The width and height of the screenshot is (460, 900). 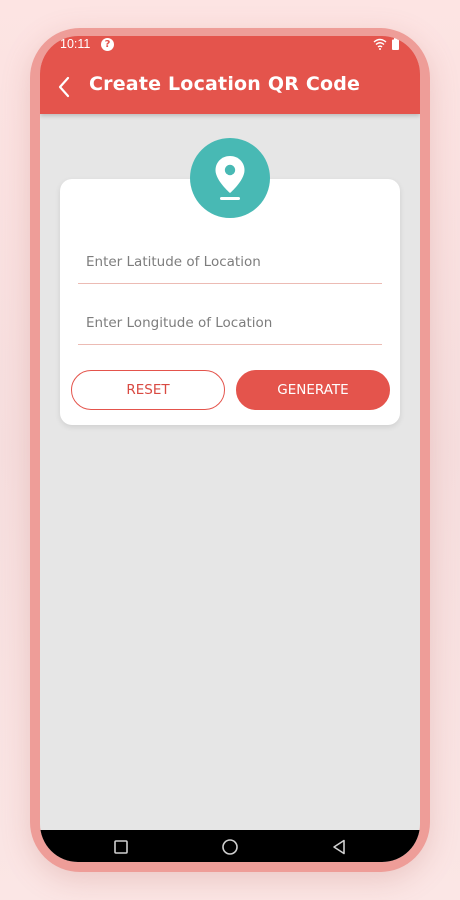 What do you see at coordinates (230, 45) in the screenshot?
I see `status-bar: 10:11 ?` at bounding box center [230, 45].